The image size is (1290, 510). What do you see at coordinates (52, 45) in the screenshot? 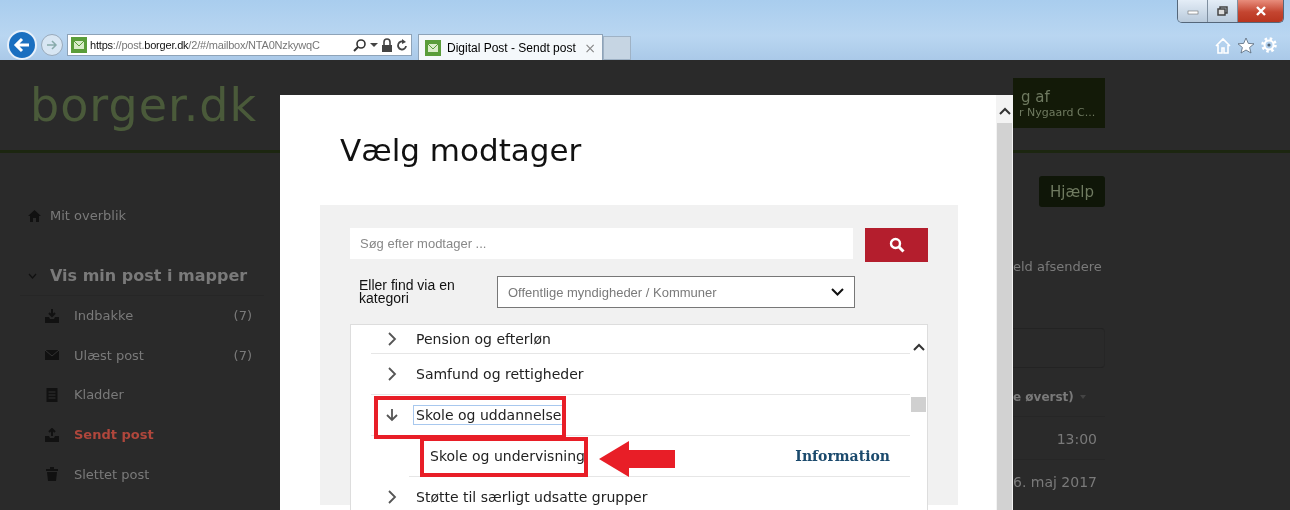
I see `forward-arrow-icon` at bounding box center [52, 45].